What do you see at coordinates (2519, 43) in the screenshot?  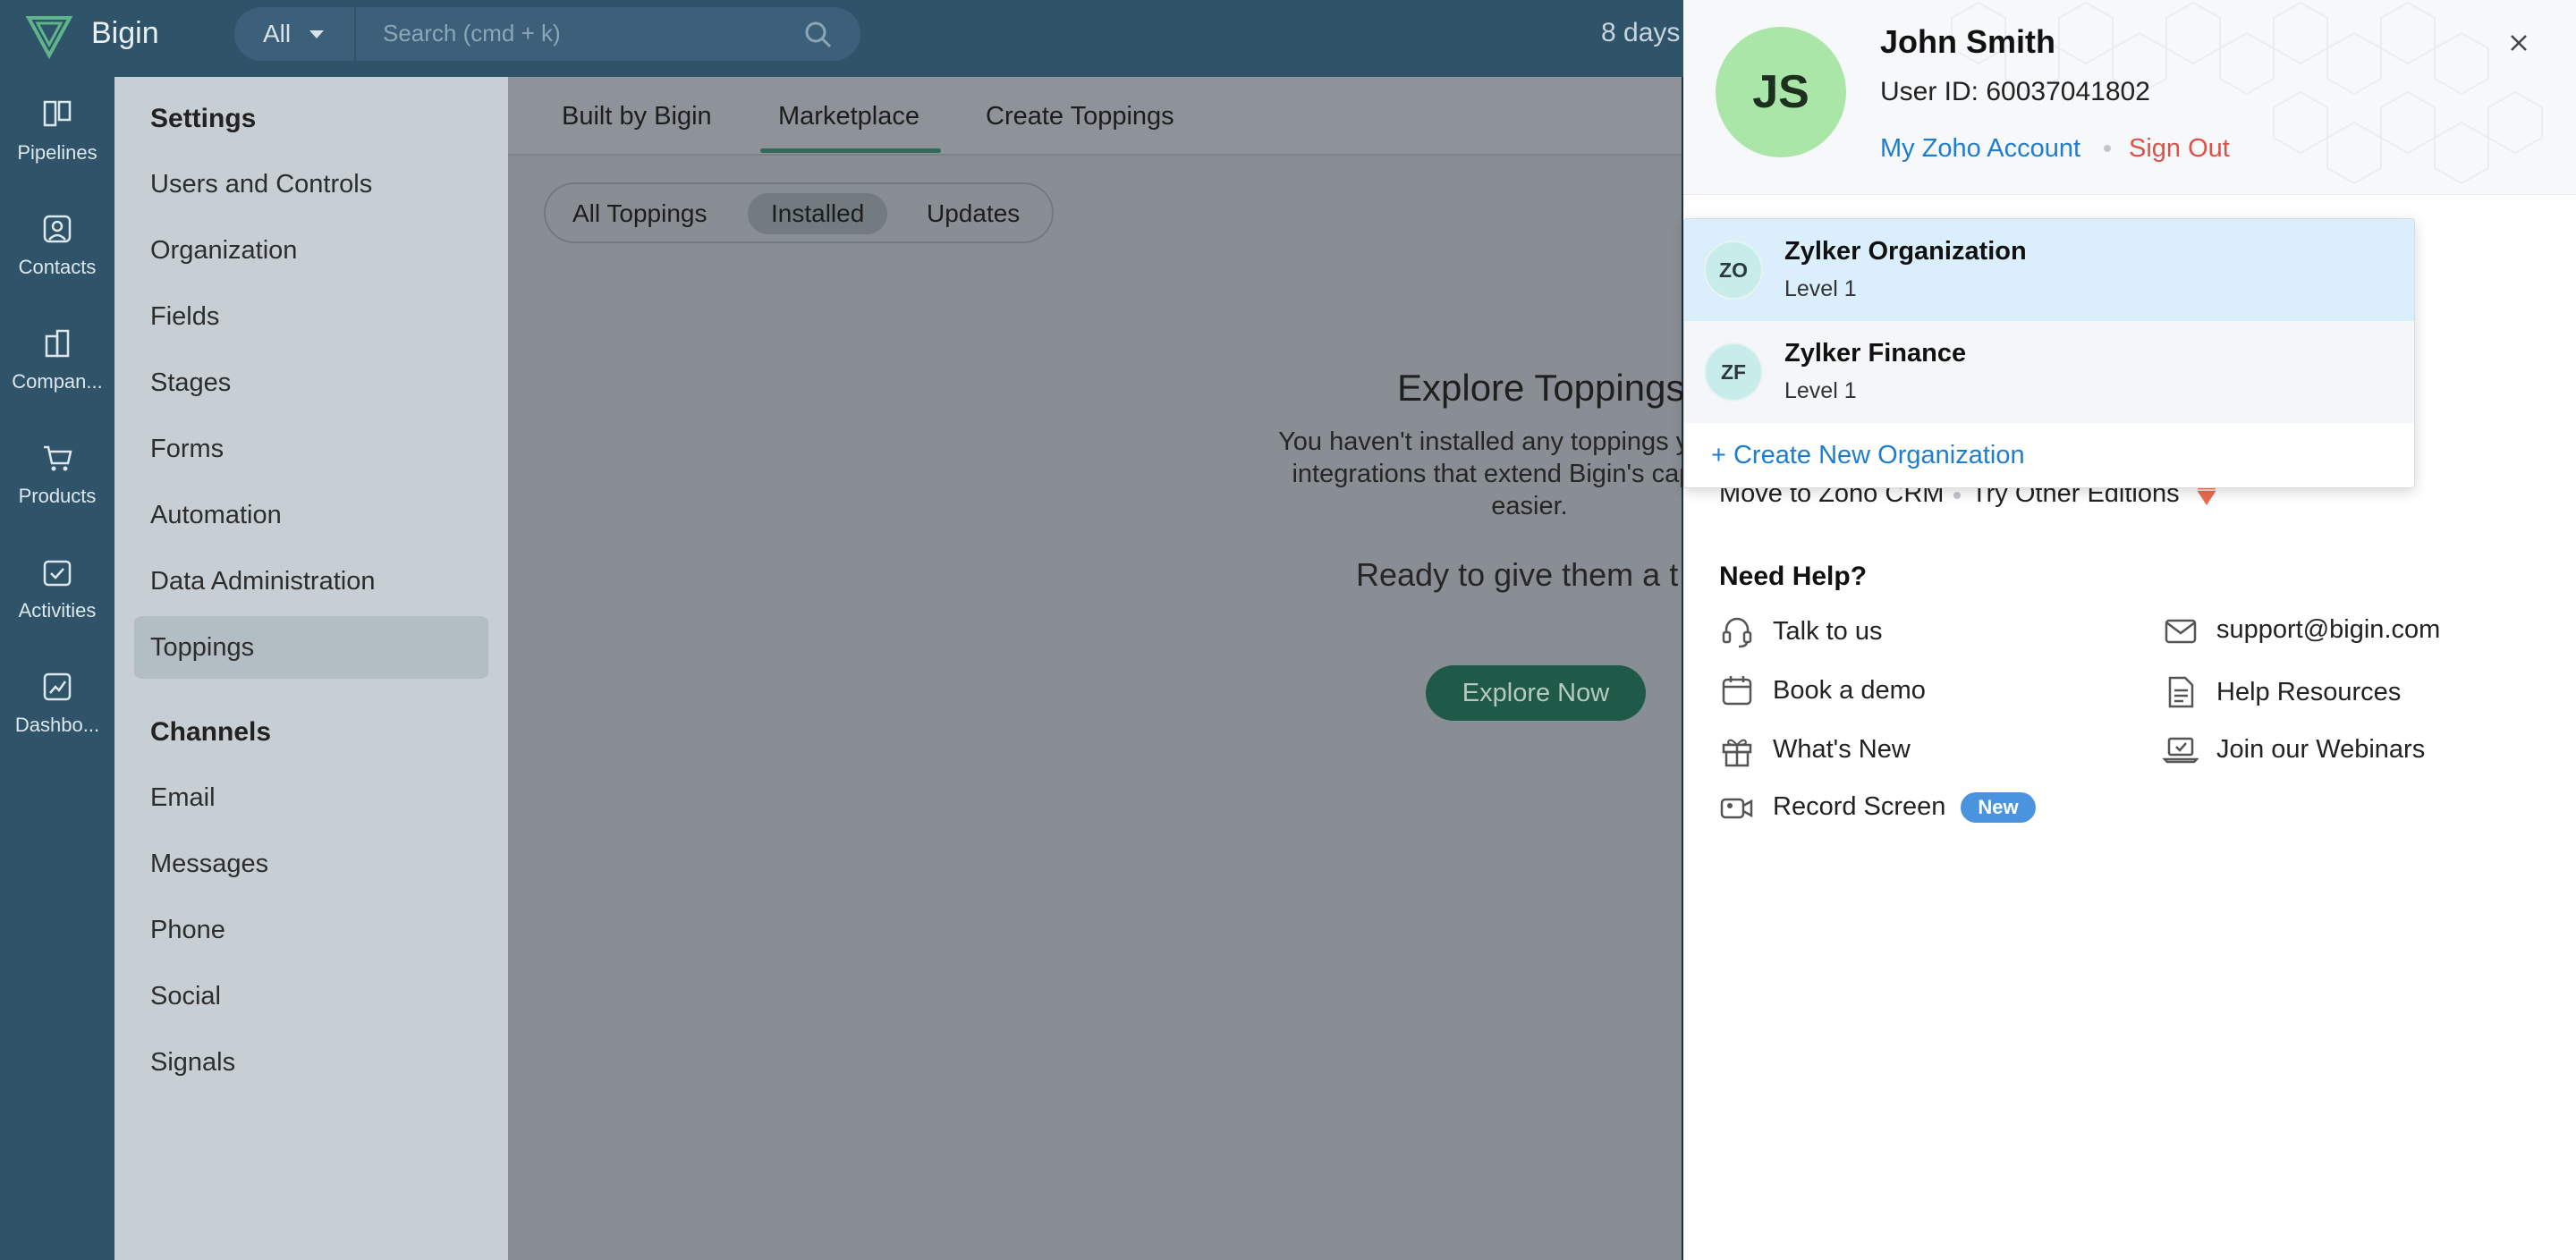 I see `close-icon` at bounding box center [2519, 43].